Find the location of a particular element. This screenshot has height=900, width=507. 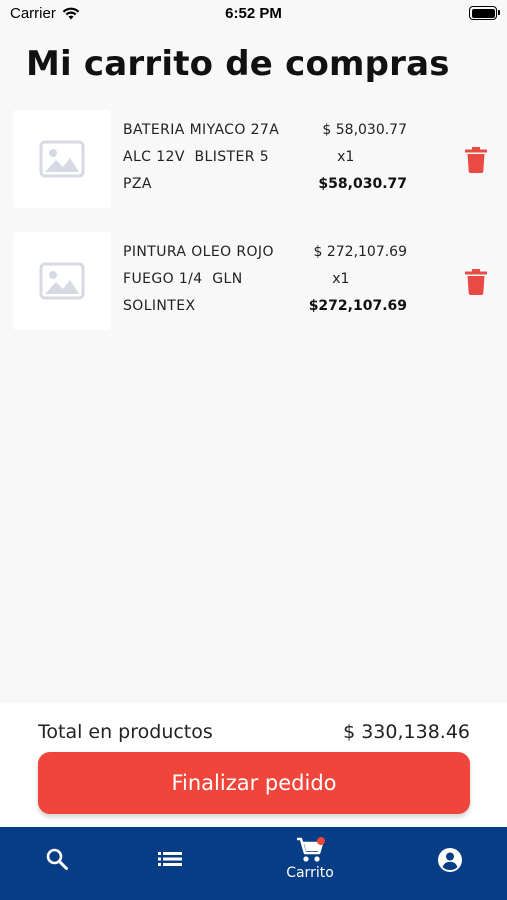

total-value: $ 330,138.46 is located at coordinates (406, 732).